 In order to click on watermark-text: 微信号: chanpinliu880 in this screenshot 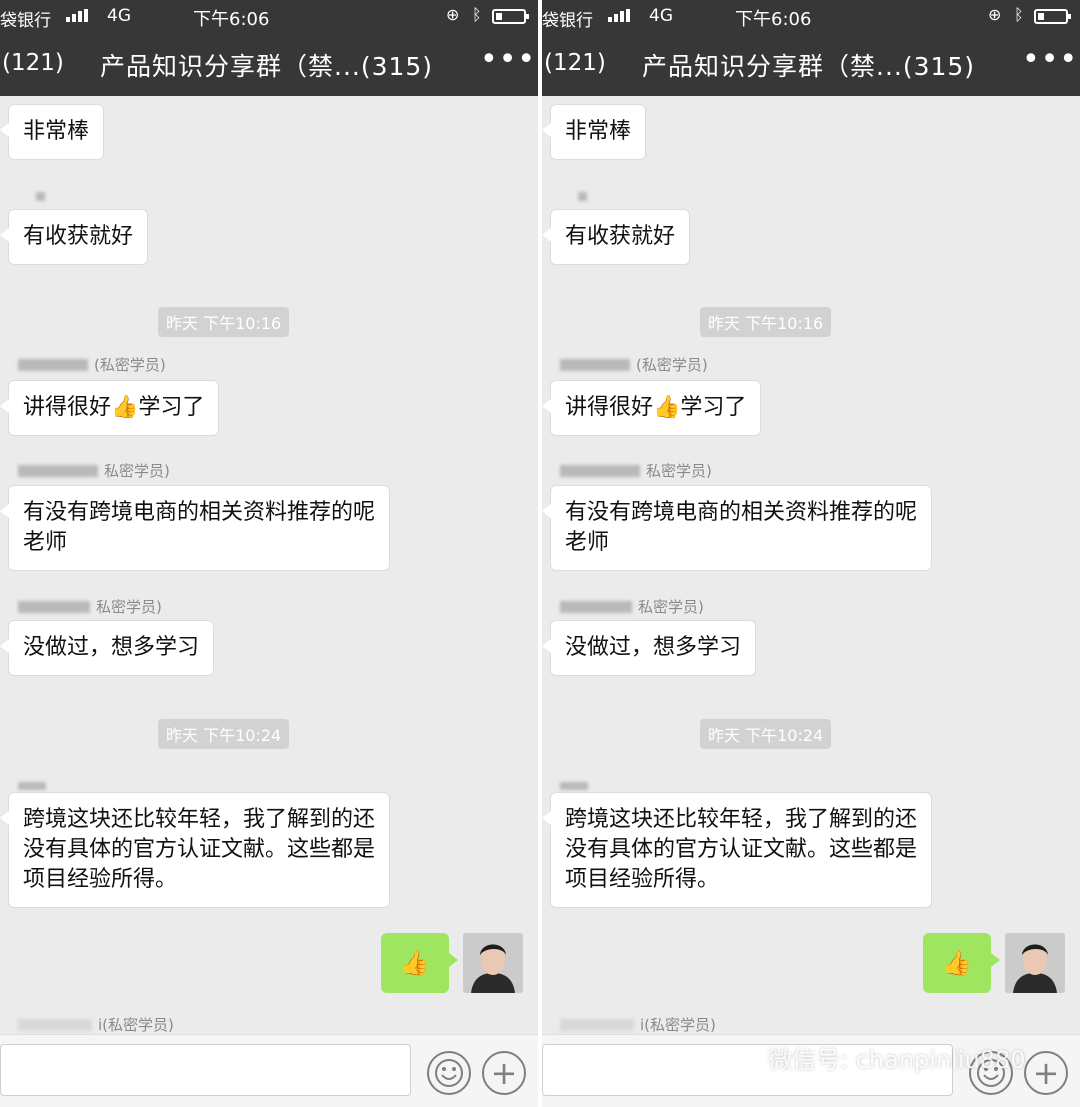, I will do `click(897, 1060)`.